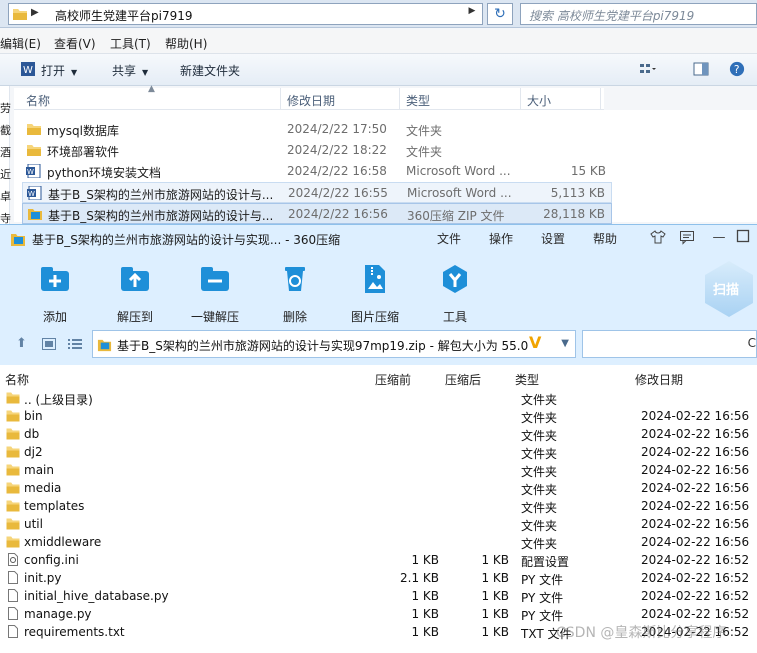 This screenshot has height=653, width=757. Describe the element at coordinates (378, 488) in the screenshot. I see `zip-file-row: media 文件夹 2024-02-22 16:56` at that location.